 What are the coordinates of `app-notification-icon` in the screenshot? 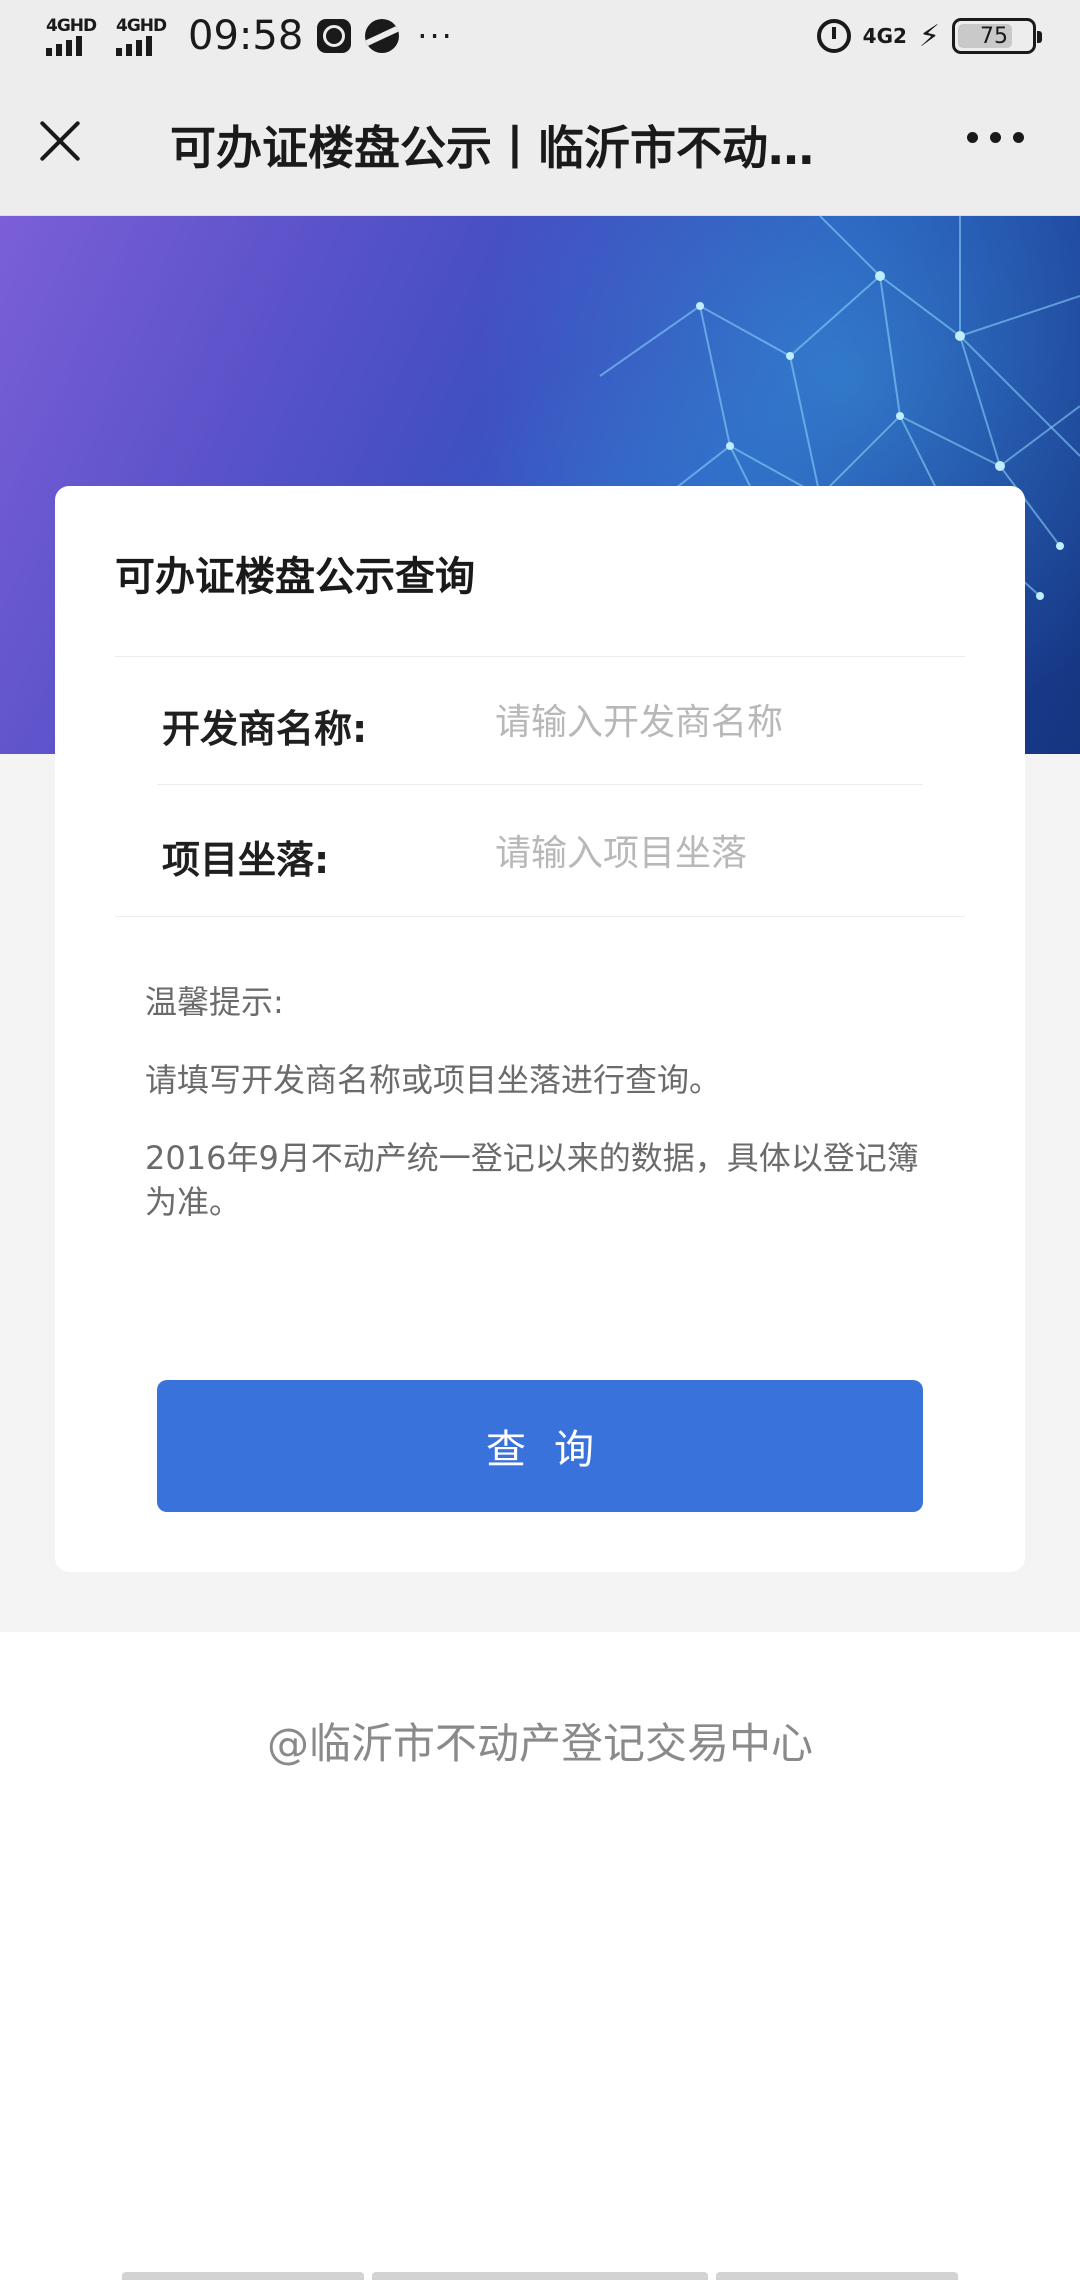 It's located at (382, 36).